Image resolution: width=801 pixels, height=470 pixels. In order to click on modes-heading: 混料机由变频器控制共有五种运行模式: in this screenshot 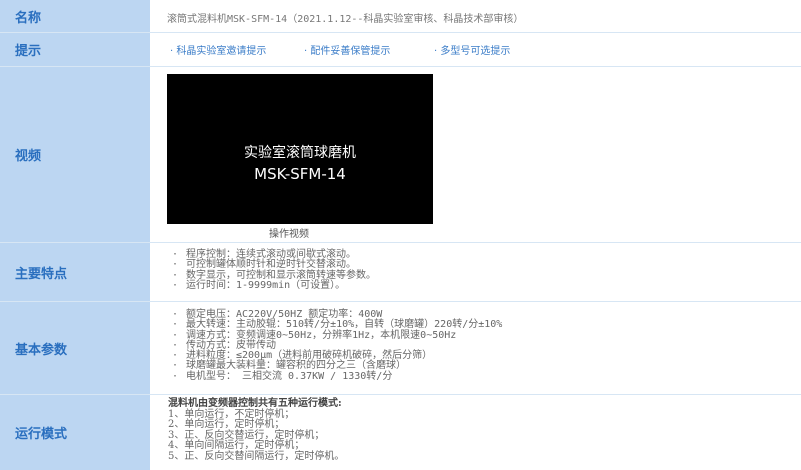, I will do `click(255, 403)`.